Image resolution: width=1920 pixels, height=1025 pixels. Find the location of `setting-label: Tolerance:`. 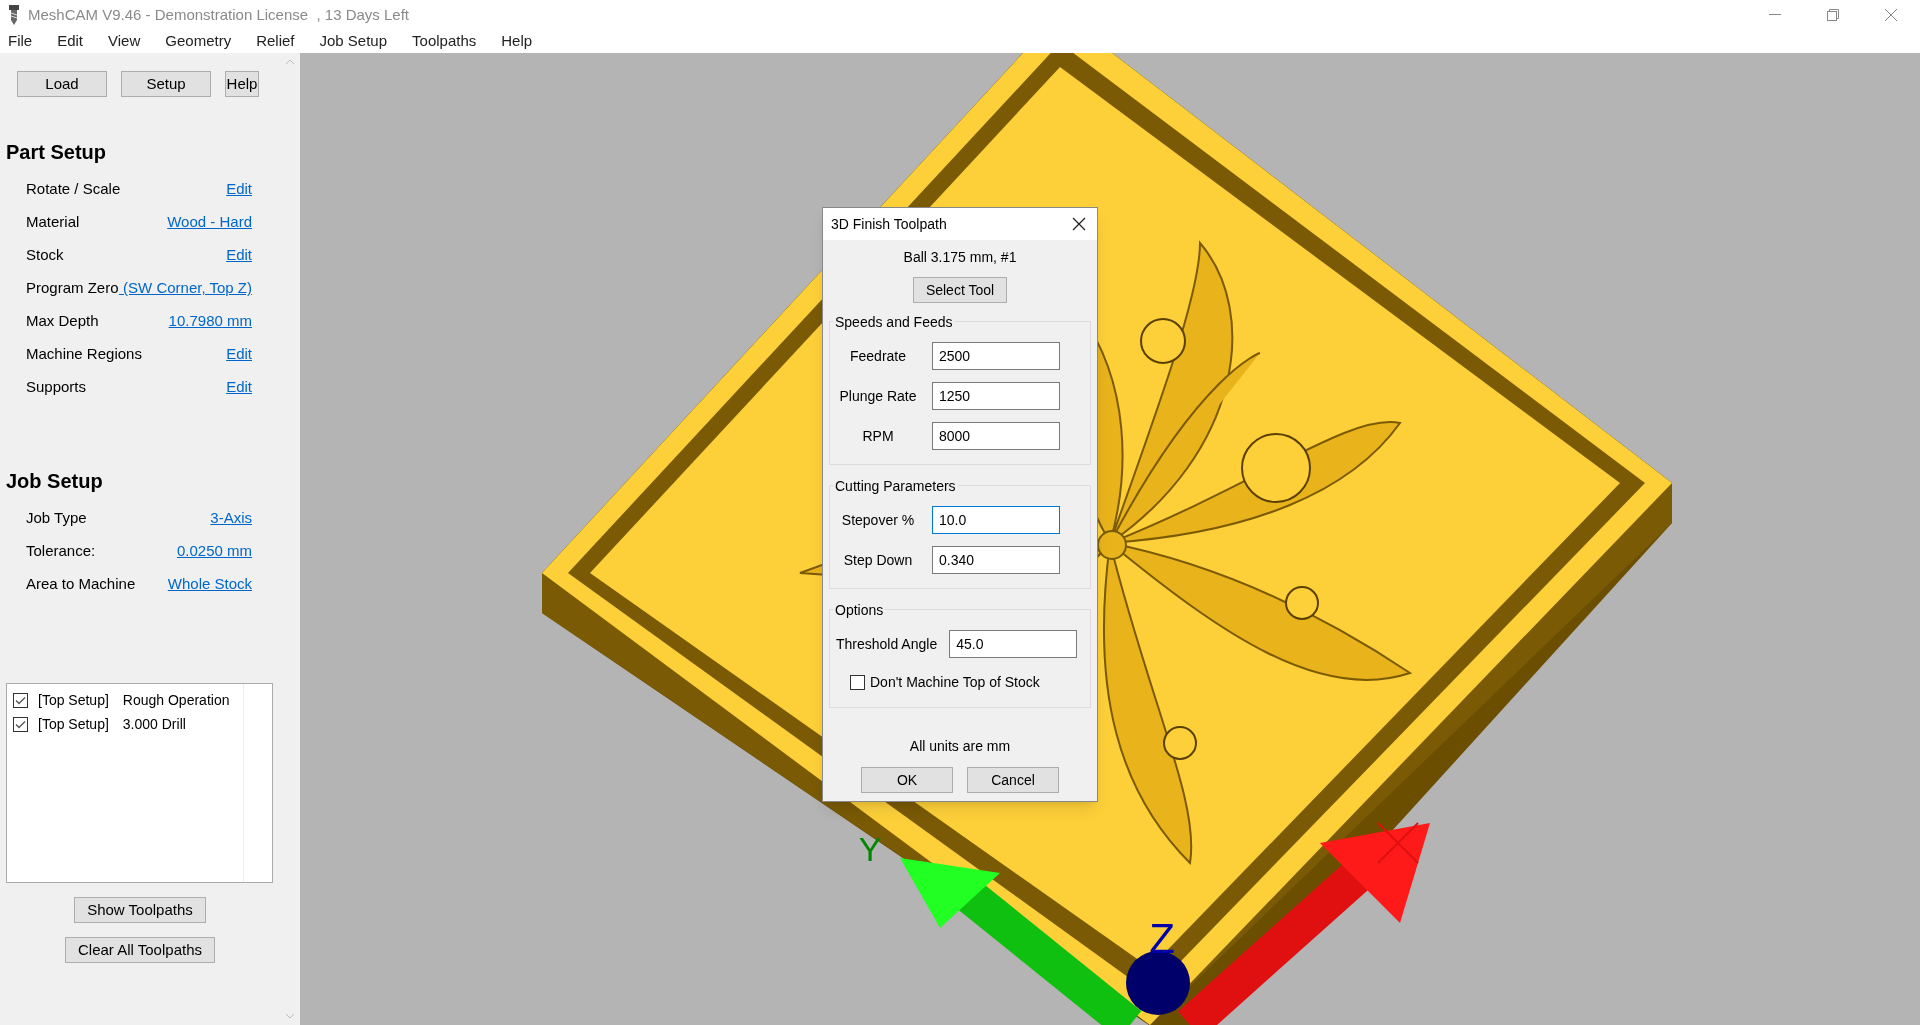

setting-label: Tolerance: is located at coordinates (61, 551).